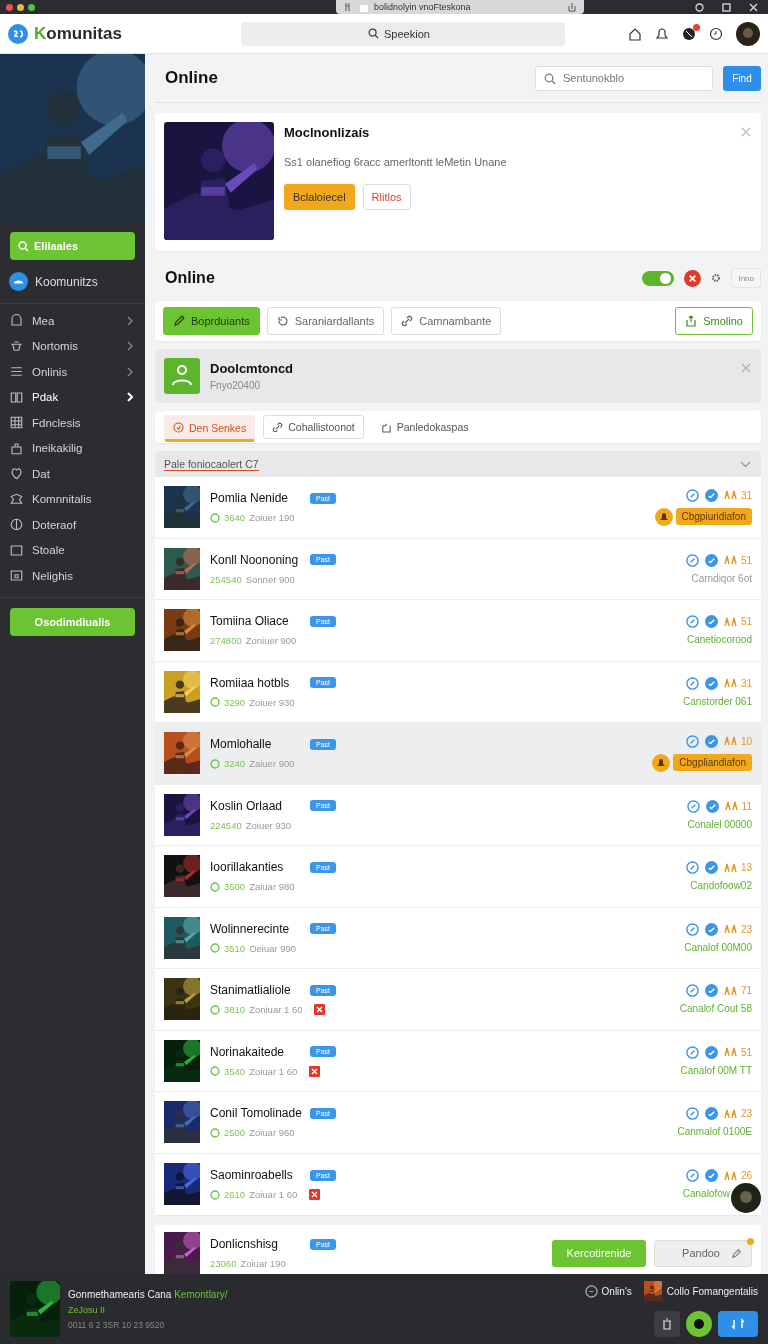 The image size is (768, 1344). I want to click on row-title: Norinakaitede, so click(248, 1051).